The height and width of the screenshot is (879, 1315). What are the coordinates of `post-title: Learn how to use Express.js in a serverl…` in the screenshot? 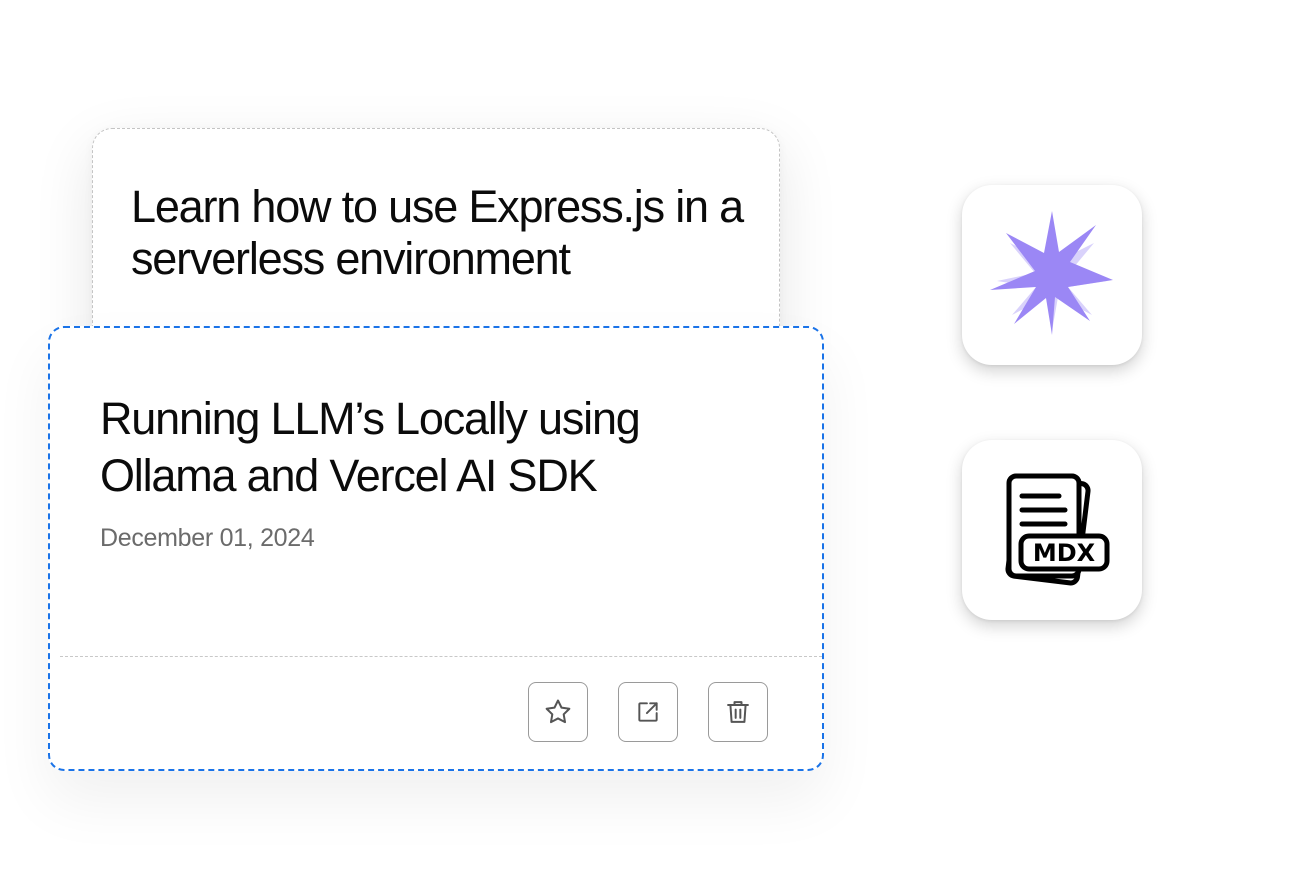 It's located at (437, 232).